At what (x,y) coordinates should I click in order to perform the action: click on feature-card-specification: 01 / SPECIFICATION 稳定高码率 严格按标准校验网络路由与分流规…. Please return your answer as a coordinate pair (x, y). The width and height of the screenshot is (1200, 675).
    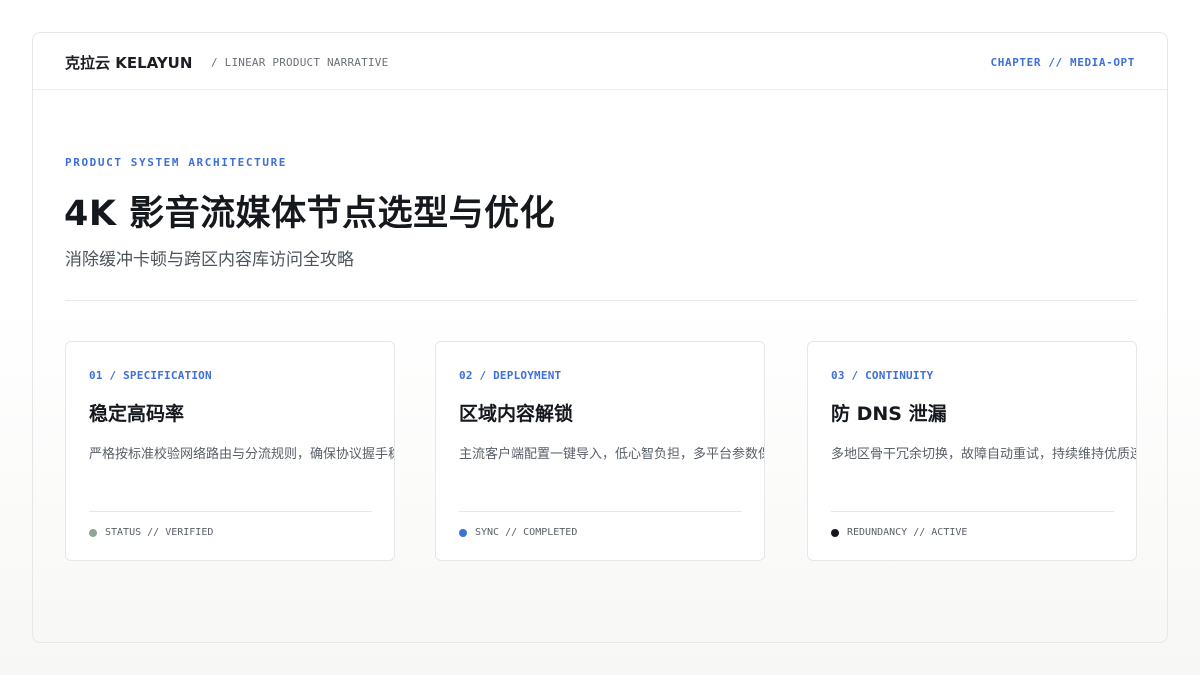
    Looking at the image, I should click on (230, 451).